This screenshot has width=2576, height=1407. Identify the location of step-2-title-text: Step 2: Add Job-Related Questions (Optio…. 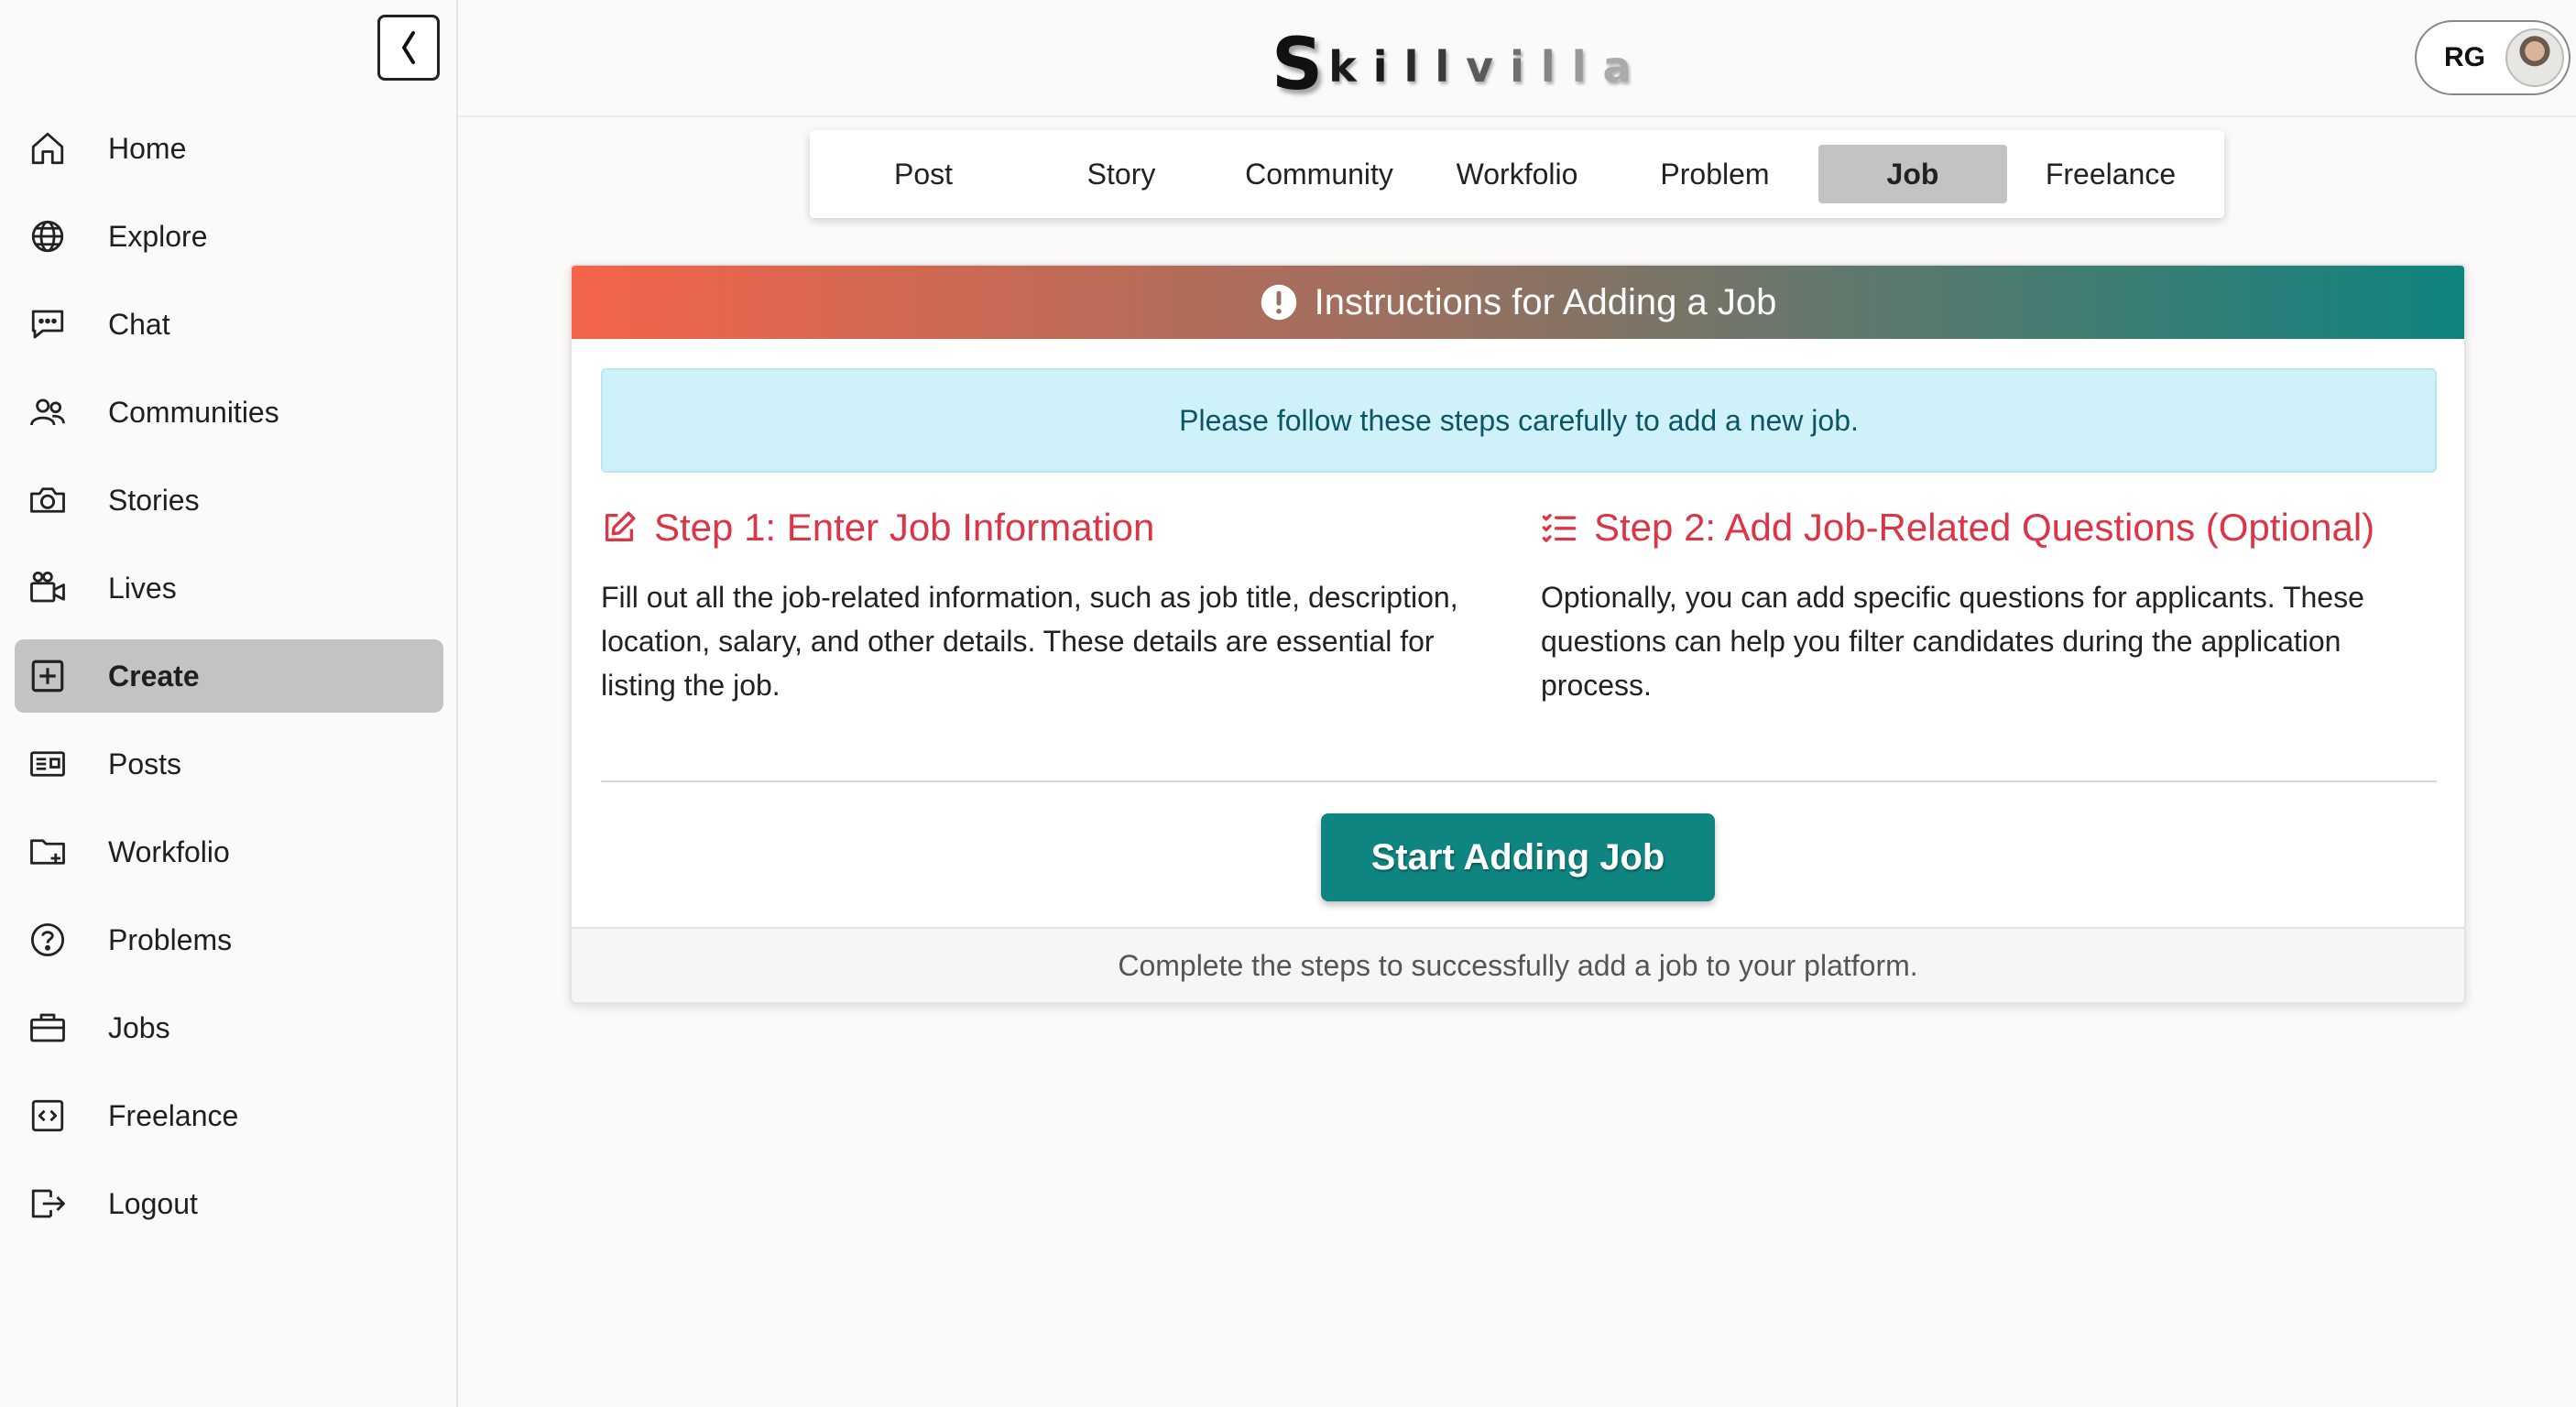
(1985, 527).